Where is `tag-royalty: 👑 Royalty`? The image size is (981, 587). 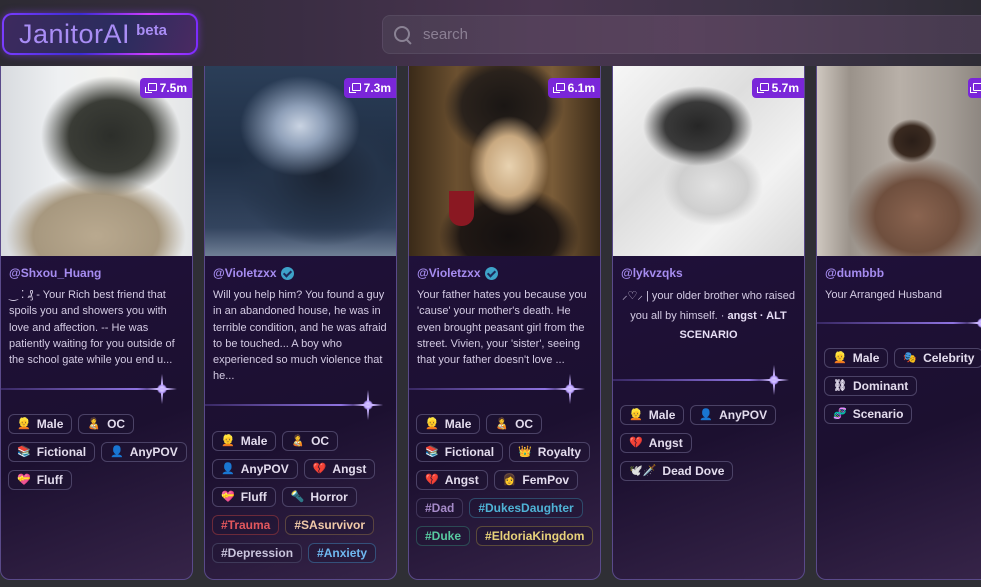 tag-royalty: 👑 Royalty is located at coordinates (550, 452).